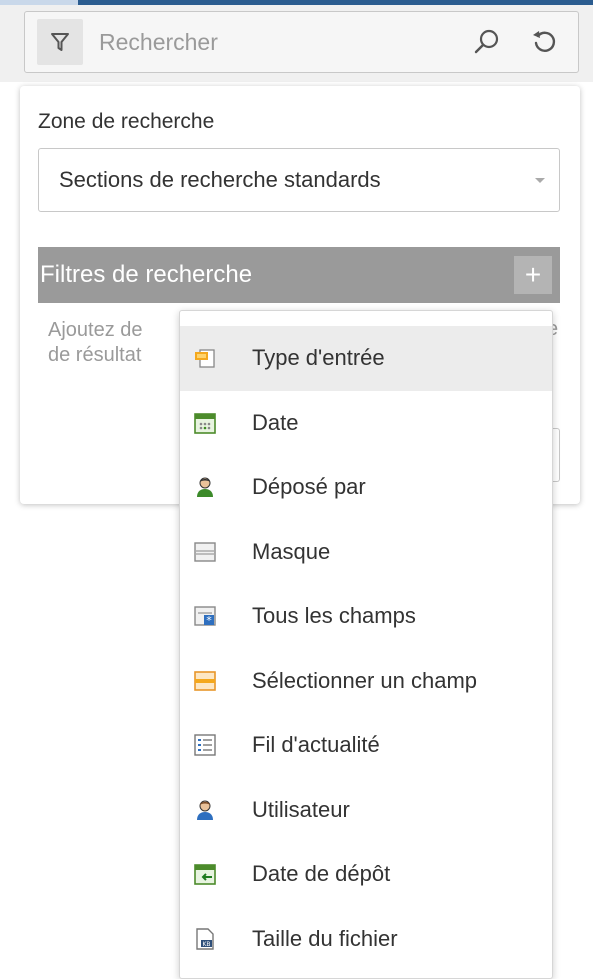  I want to click on menu-item-utilisateur: Utilisateur, so click(366, 810).